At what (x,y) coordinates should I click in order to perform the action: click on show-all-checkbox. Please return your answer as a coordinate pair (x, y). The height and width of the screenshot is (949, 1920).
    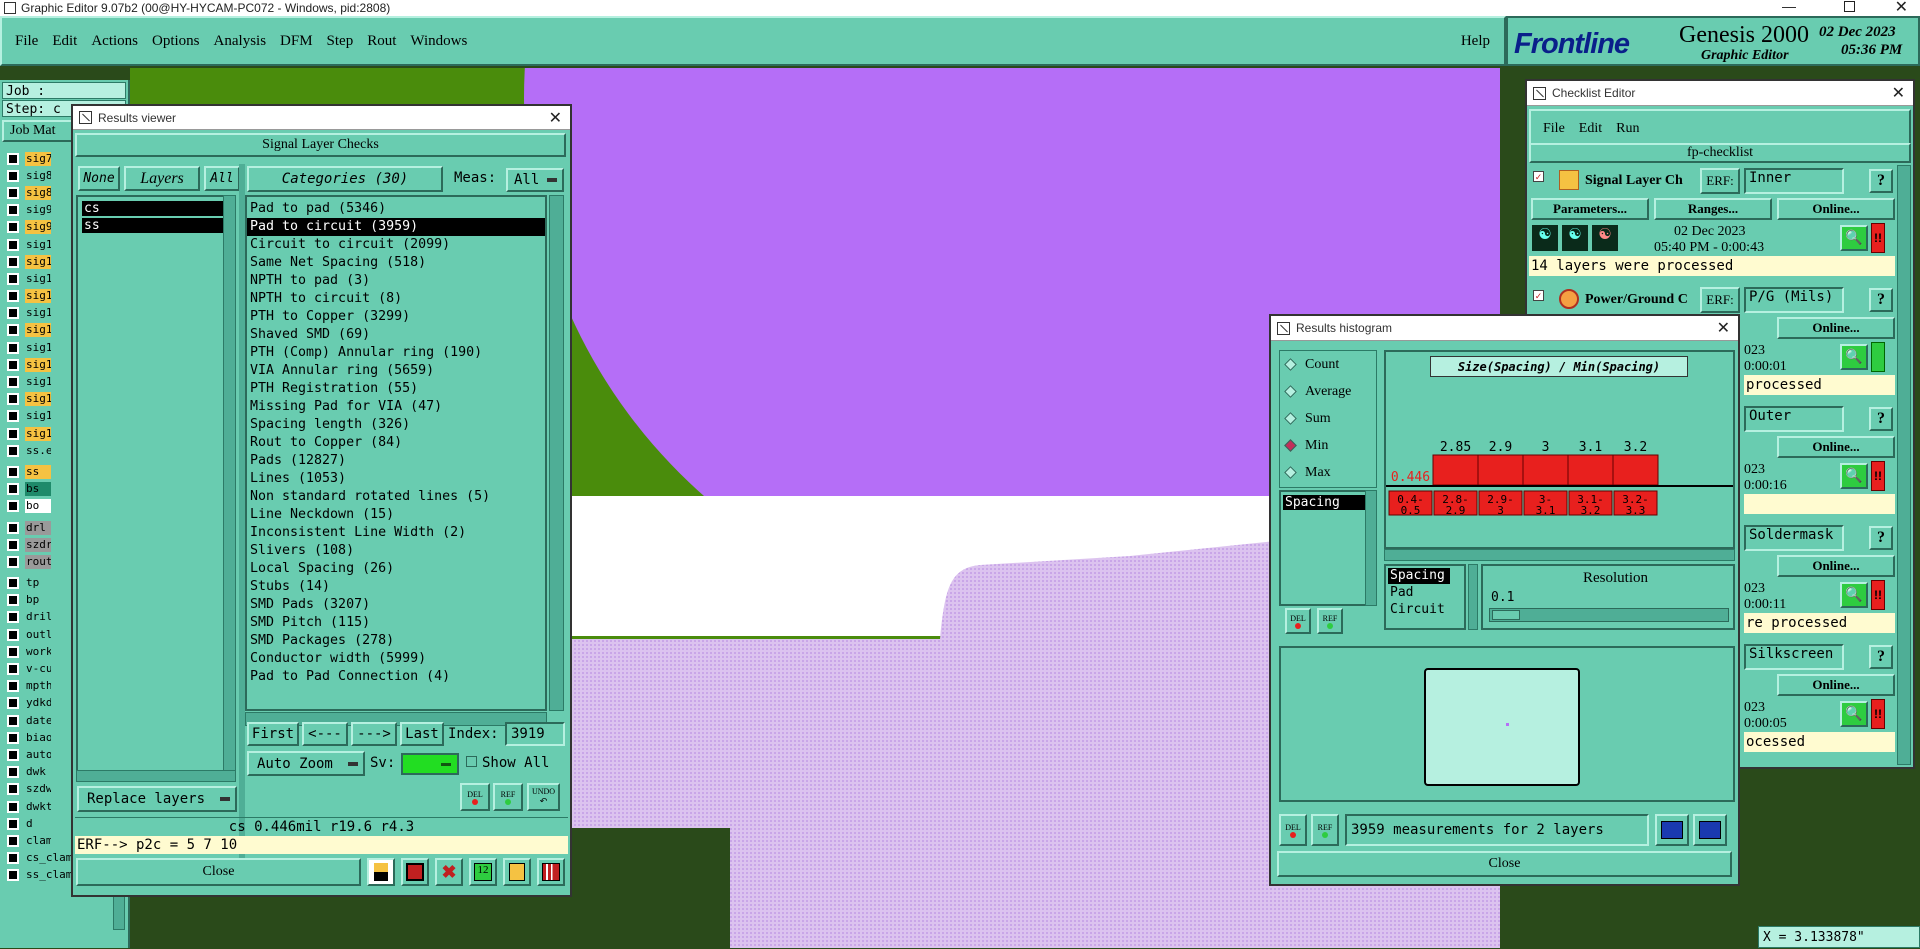
    Looking at the image, I should click on (471, 761).